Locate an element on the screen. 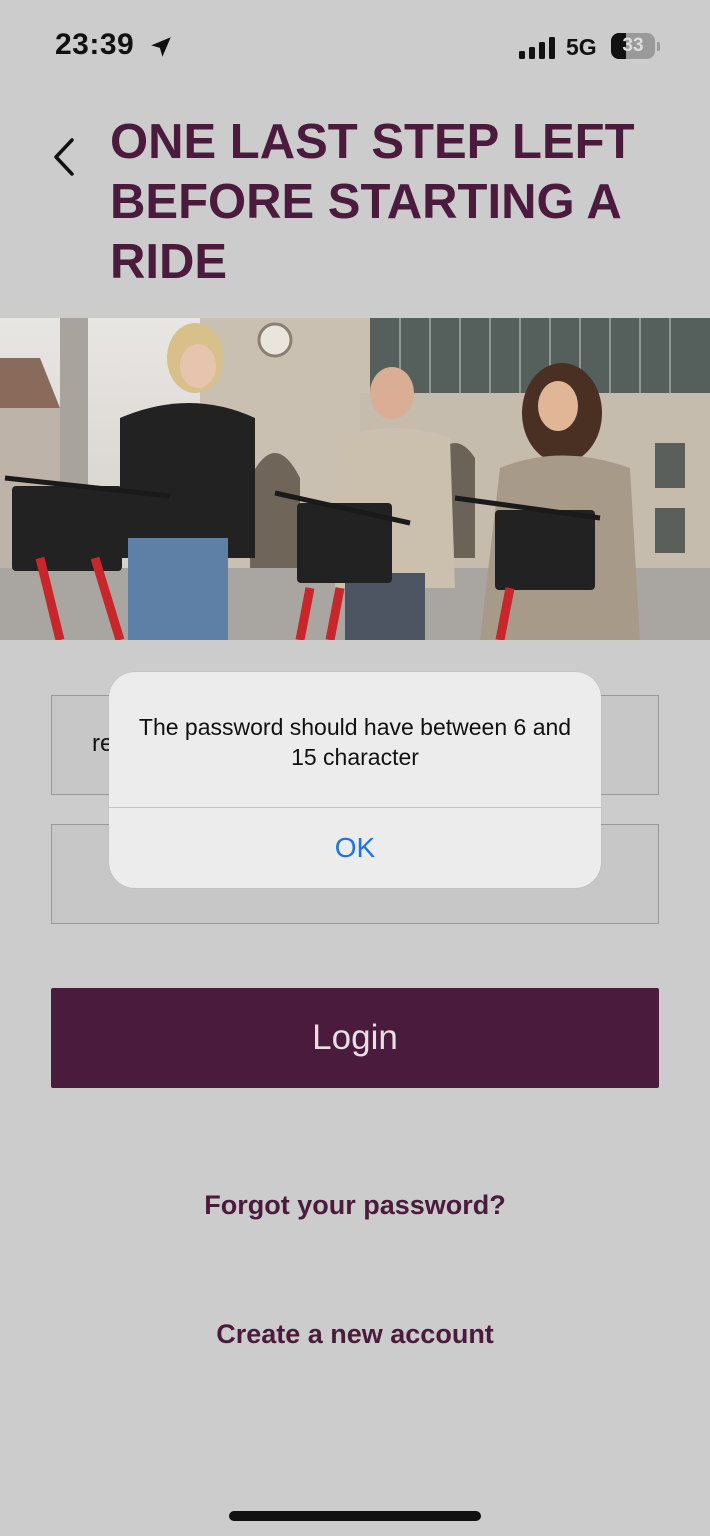 This screenshot has width=710, height=1536. status-bar: 23:39 5G 33 is located at coordinates (355, 47).